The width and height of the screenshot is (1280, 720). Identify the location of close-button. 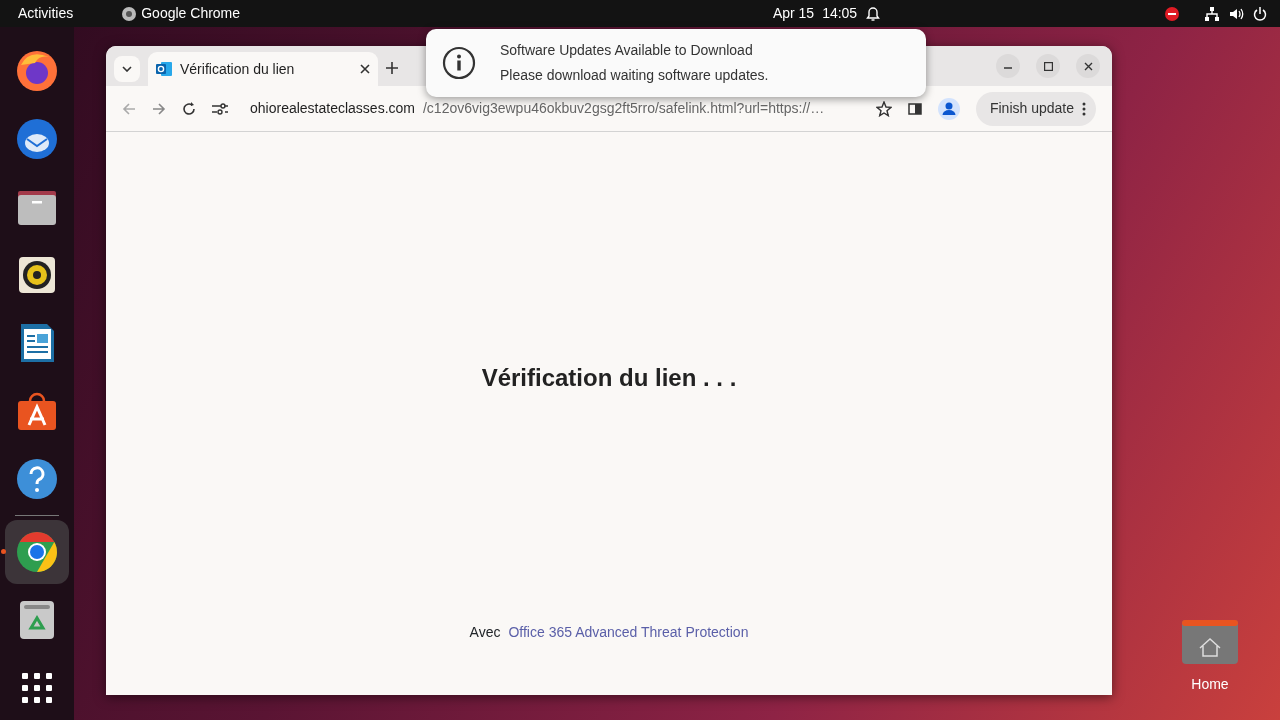
(1088, 66).